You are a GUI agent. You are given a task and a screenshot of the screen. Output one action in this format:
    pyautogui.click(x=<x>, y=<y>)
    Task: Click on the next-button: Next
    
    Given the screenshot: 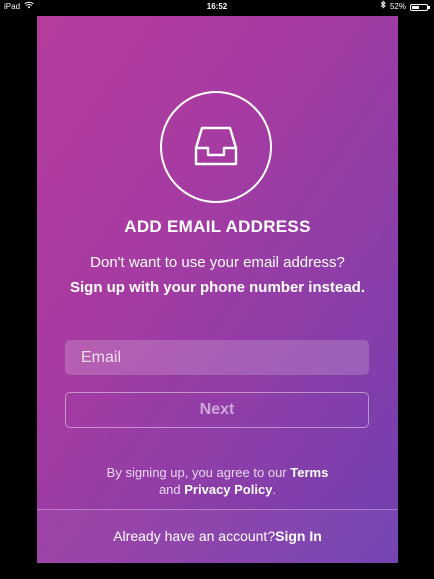 What is the action you would take?
    pyautogui.click(x=217, y=410)
    